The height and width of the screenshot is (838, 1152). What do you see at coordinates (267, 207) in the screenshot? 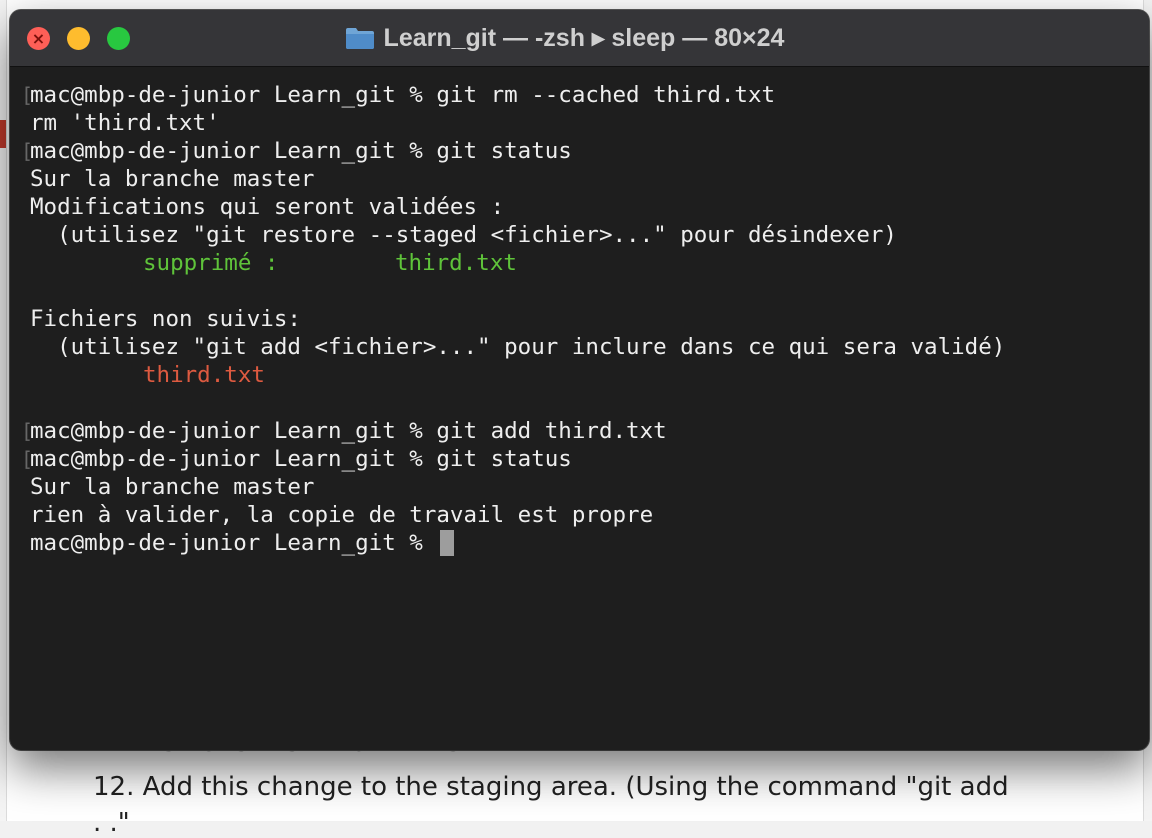
I see `output-line: Modifications qui seront validées :` at bounding box center [267, 207].